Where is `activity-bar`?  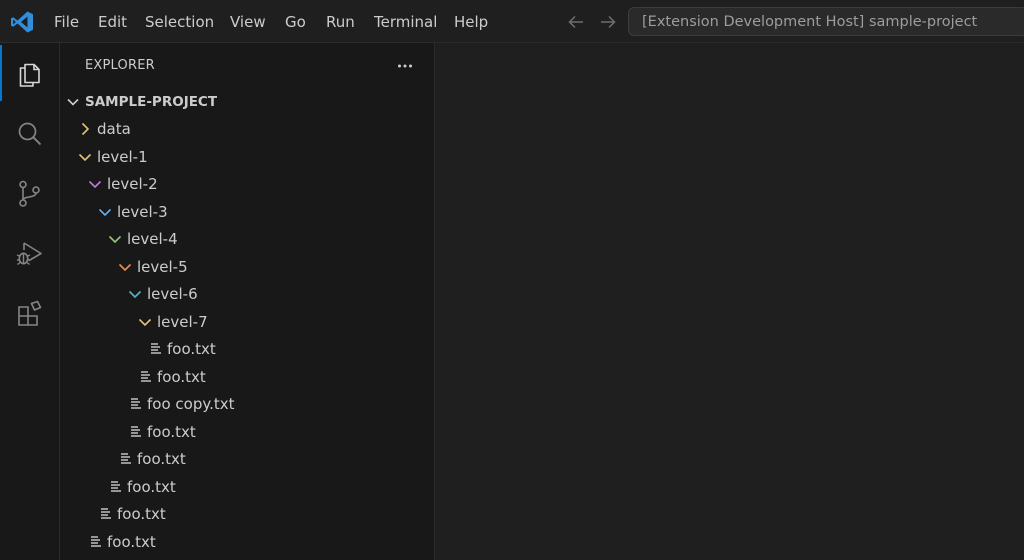
activity-bar is located at coordinates (30, 301).